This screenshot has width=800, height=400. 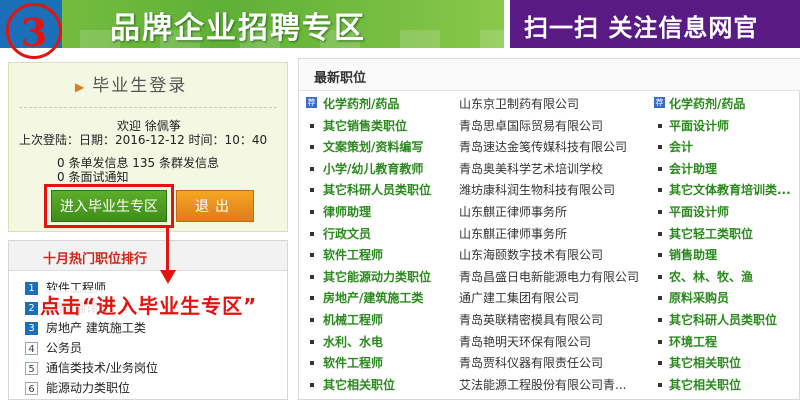 I want to click on hot-jobs-header: 十月热门职位排行, so click(x=148, y=256).